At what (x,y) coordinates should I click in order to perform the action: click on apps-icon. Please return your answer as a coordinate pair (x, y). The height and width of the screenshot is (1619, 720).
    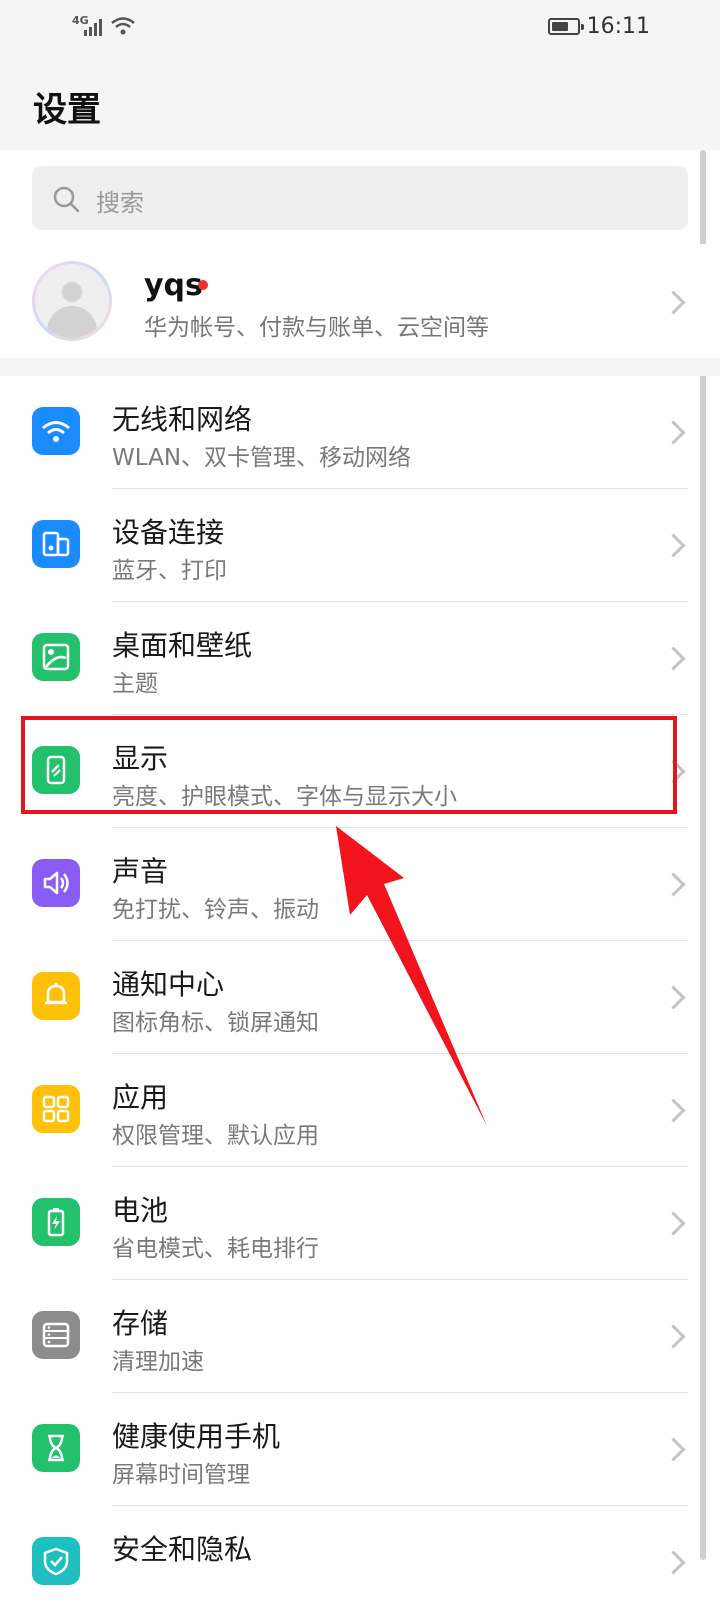
    Looking at the image, I should click on (56, 1109).